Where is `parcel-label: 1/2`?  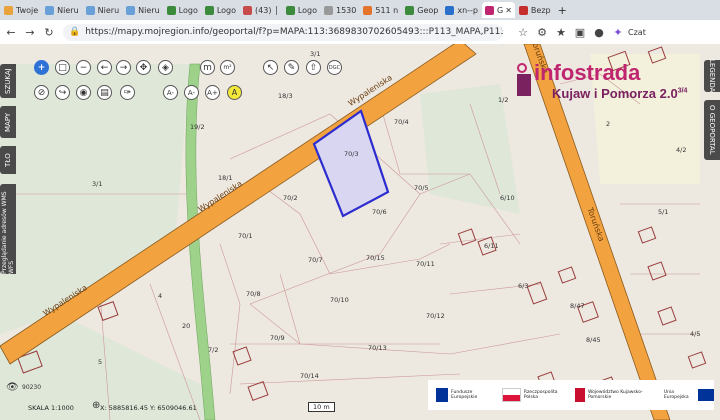 parcel-label: 1/2 is located at coordinates (503, 100).